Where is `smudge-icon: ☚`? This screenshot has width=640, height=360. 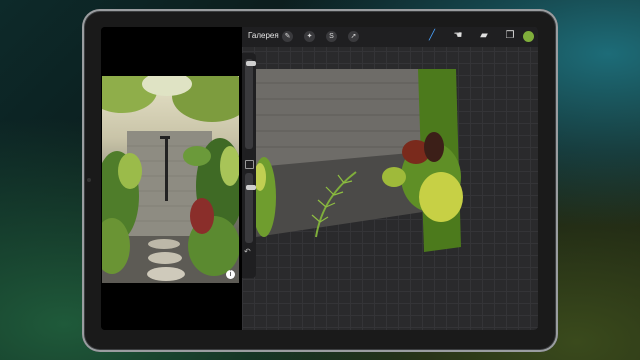 smudge-icon: ☚ is located at coordinates (458, 36).